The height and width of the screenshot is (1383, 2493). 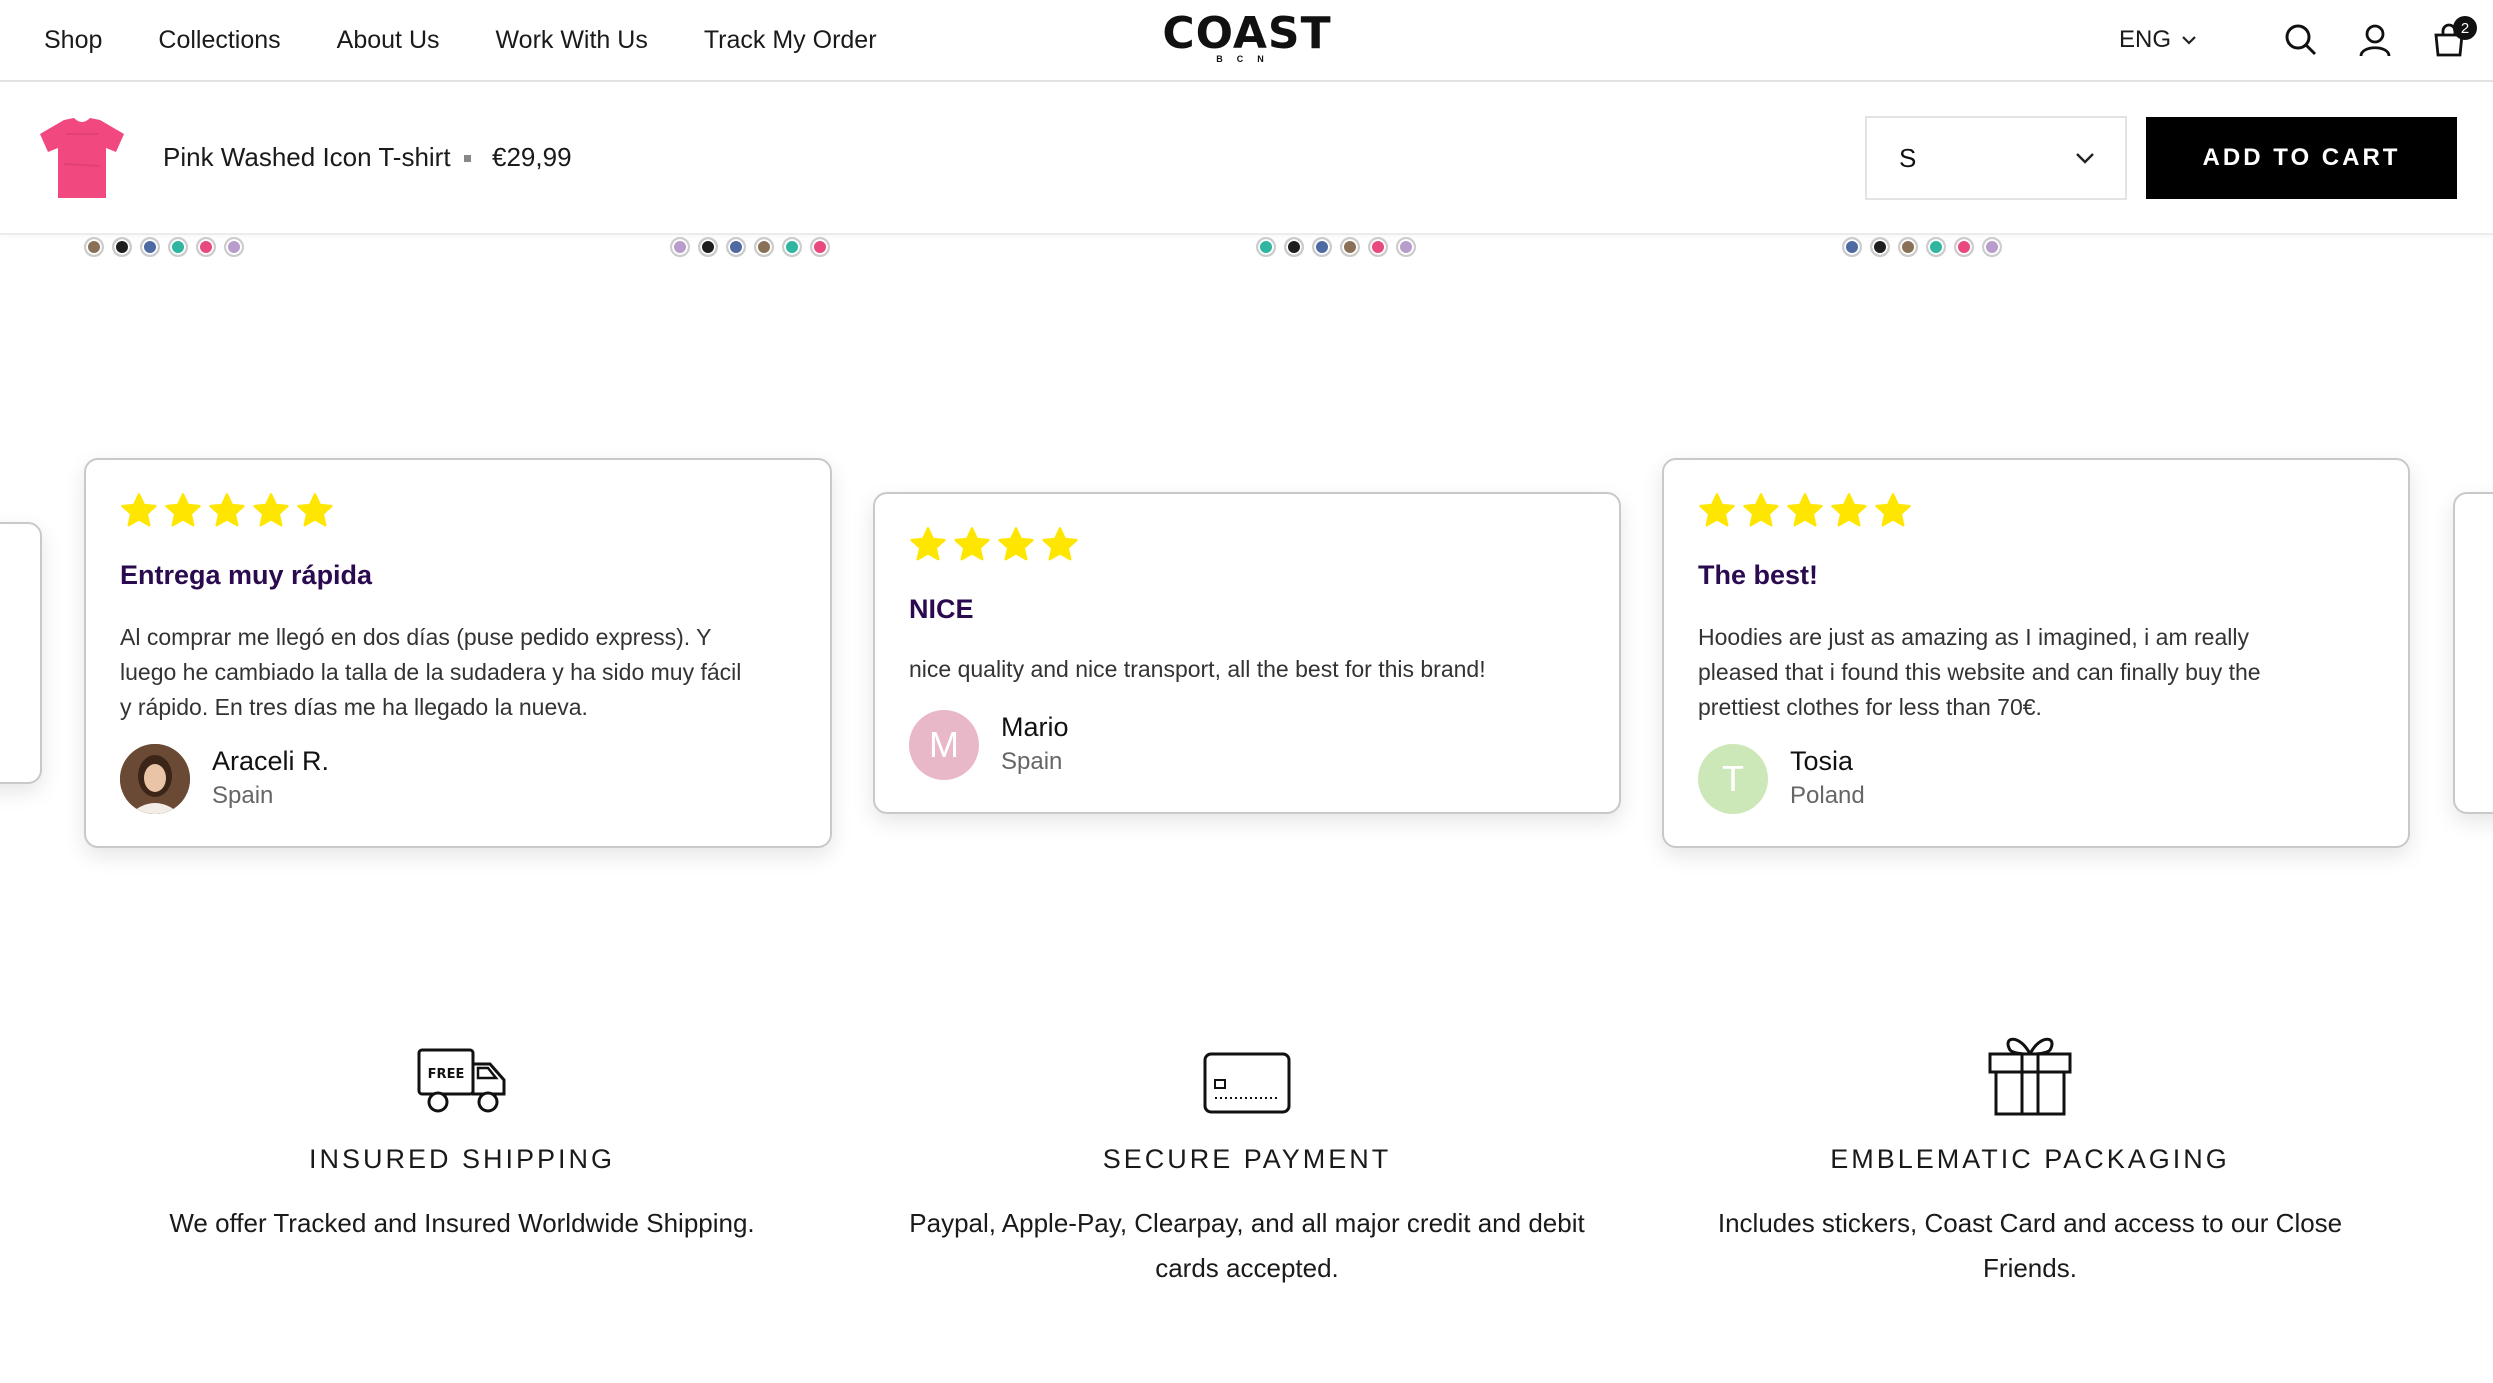 I want to click on brand-logo: COAST BCN, so click(x=1247, y=40).